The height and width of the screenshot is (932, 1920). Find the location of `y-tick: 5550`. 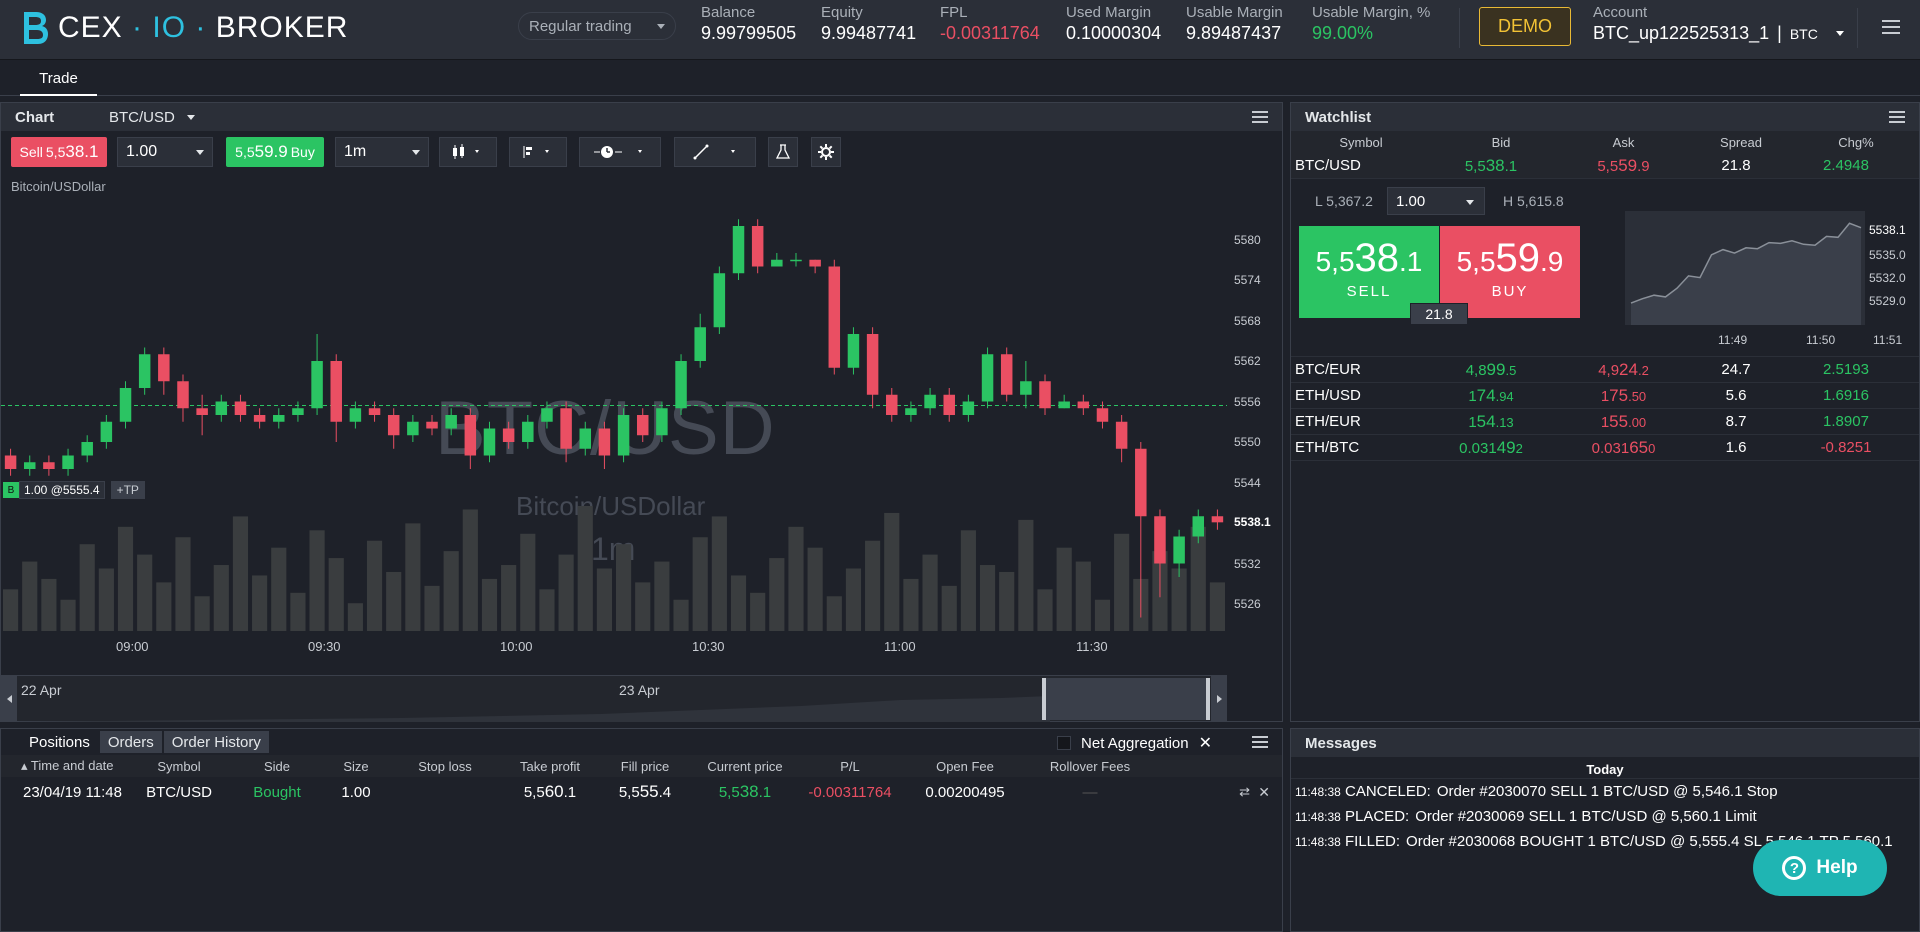

y-tick: 5550 is located at coordinates (1247, 442).